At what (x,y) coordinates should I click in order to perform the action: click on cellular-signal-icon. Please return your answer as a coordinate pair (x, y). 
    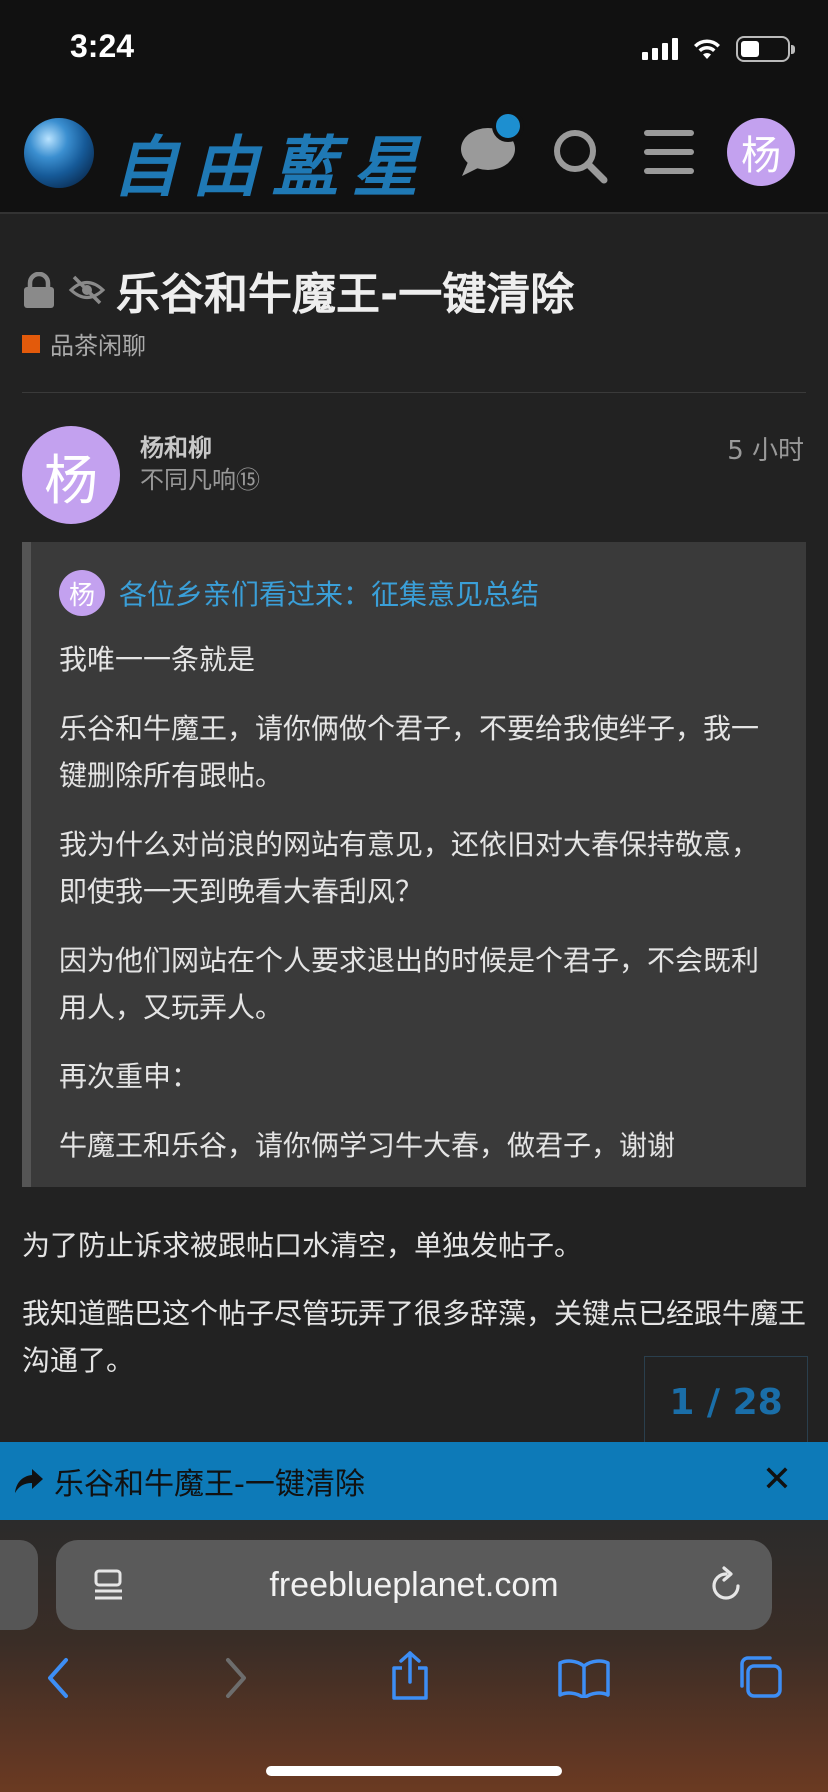
    Looking at the image, I should click on (660, 49).